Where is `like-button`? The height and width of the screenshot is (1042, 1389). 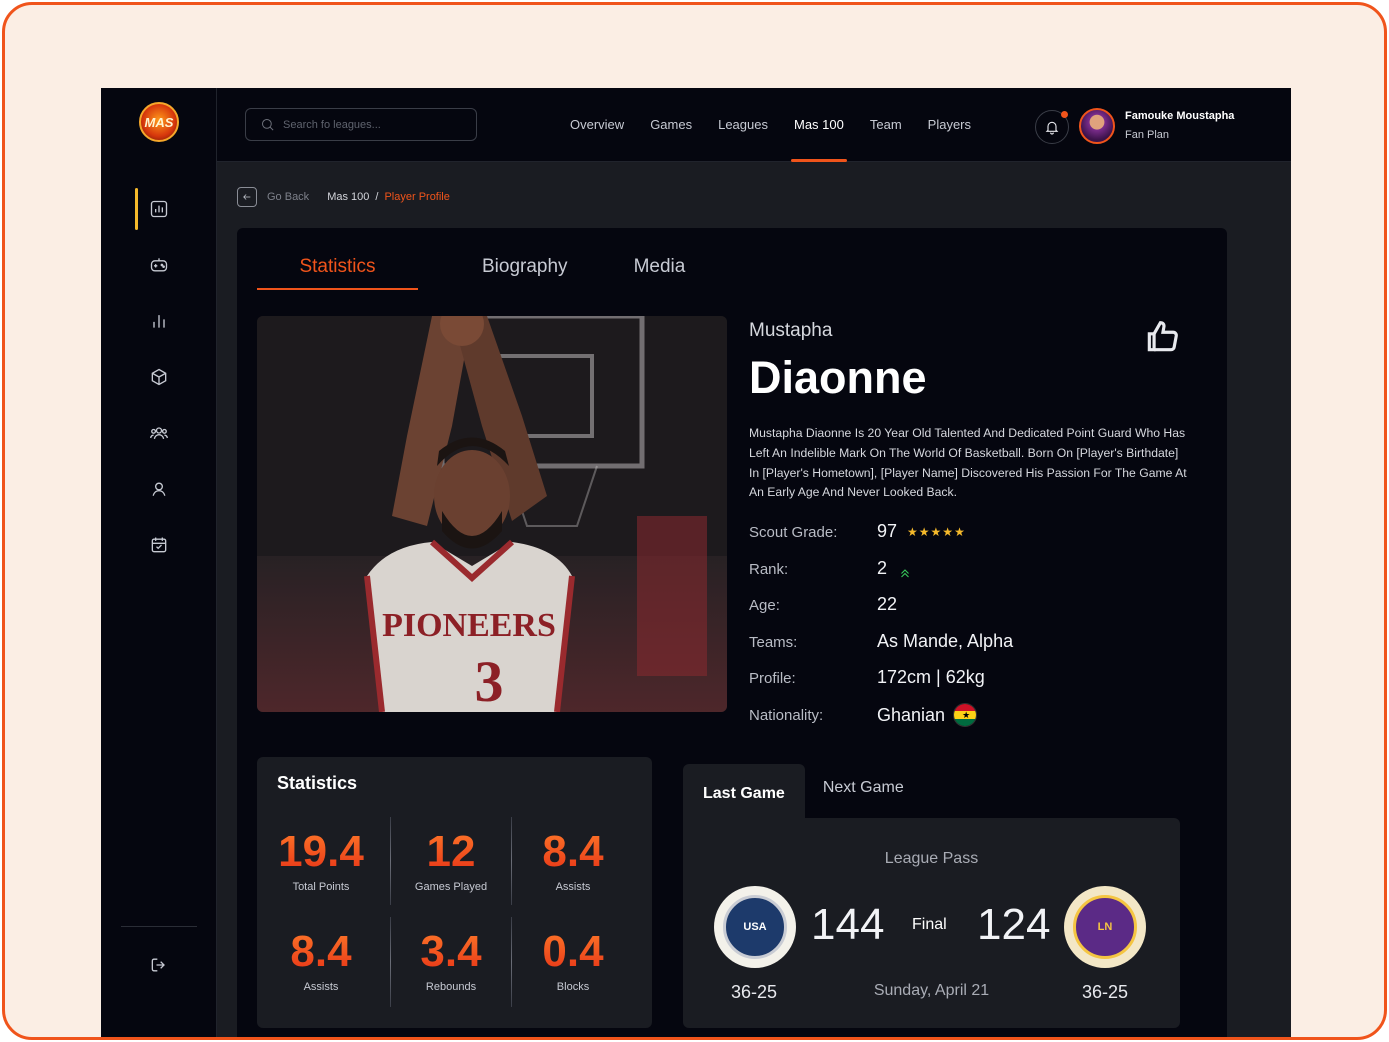 like-button is located at coordinates (1163, 338).